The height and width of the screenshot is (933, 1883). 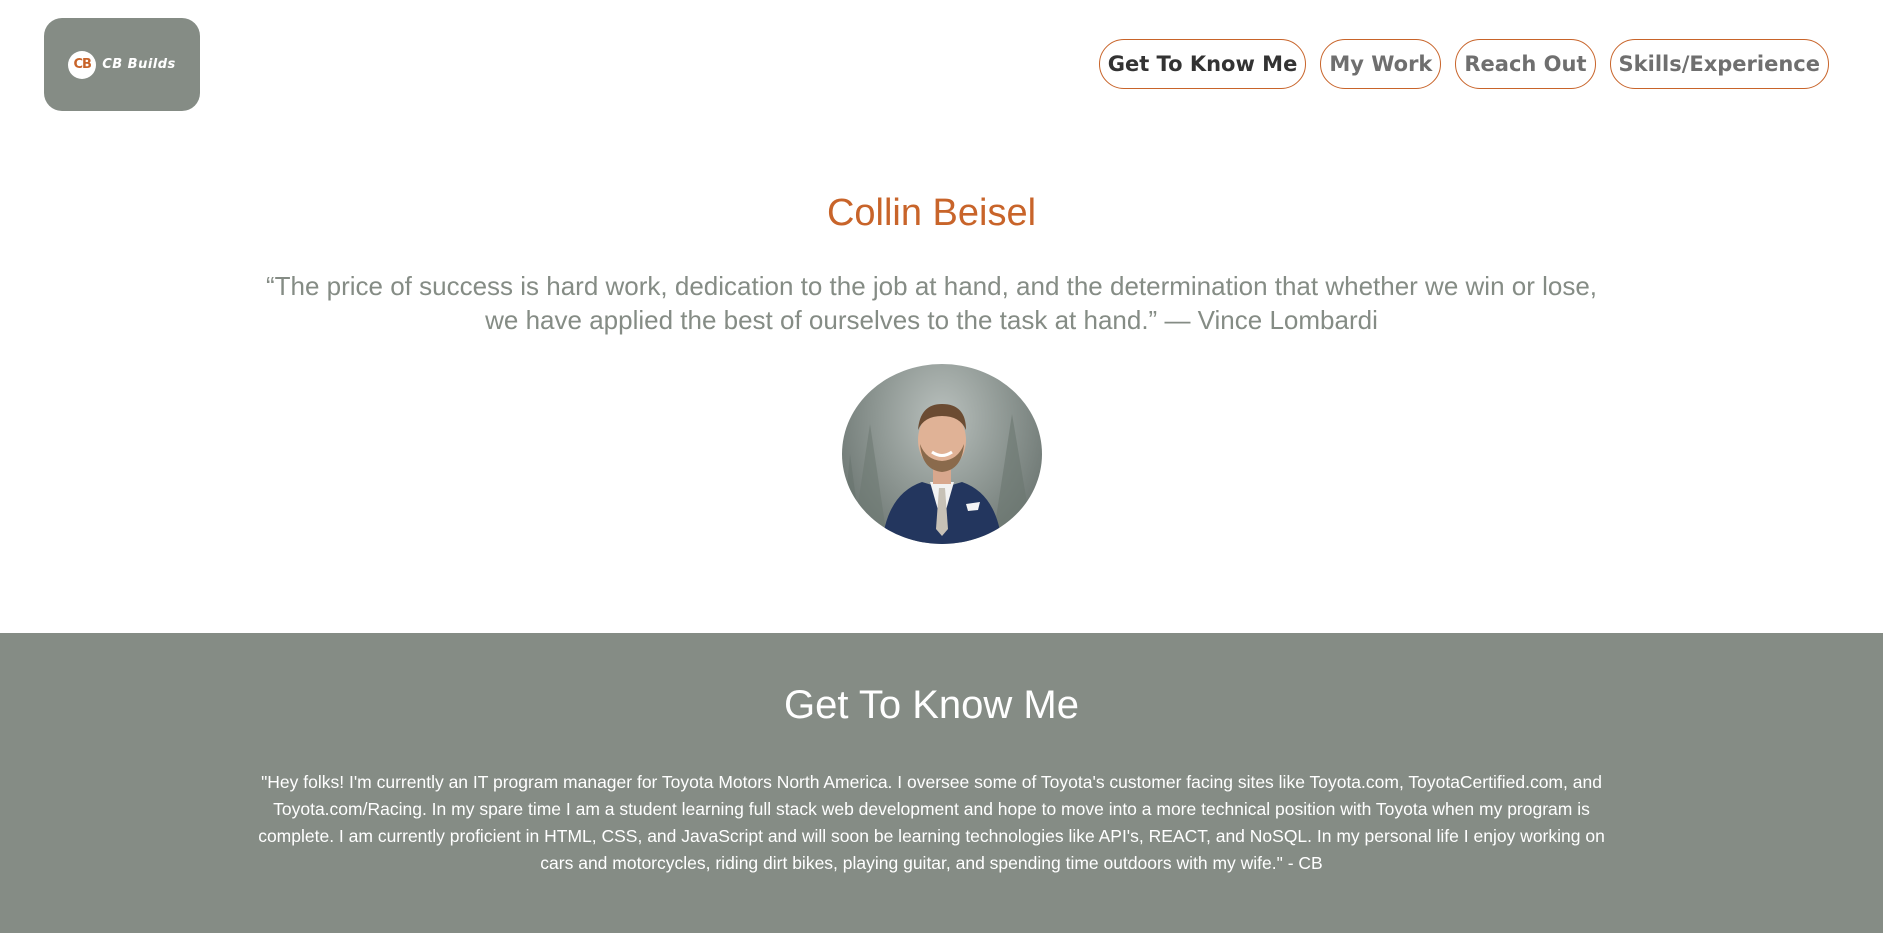 I want to click on nav-my-work-button: My Work, so click(x=1381, y=64).